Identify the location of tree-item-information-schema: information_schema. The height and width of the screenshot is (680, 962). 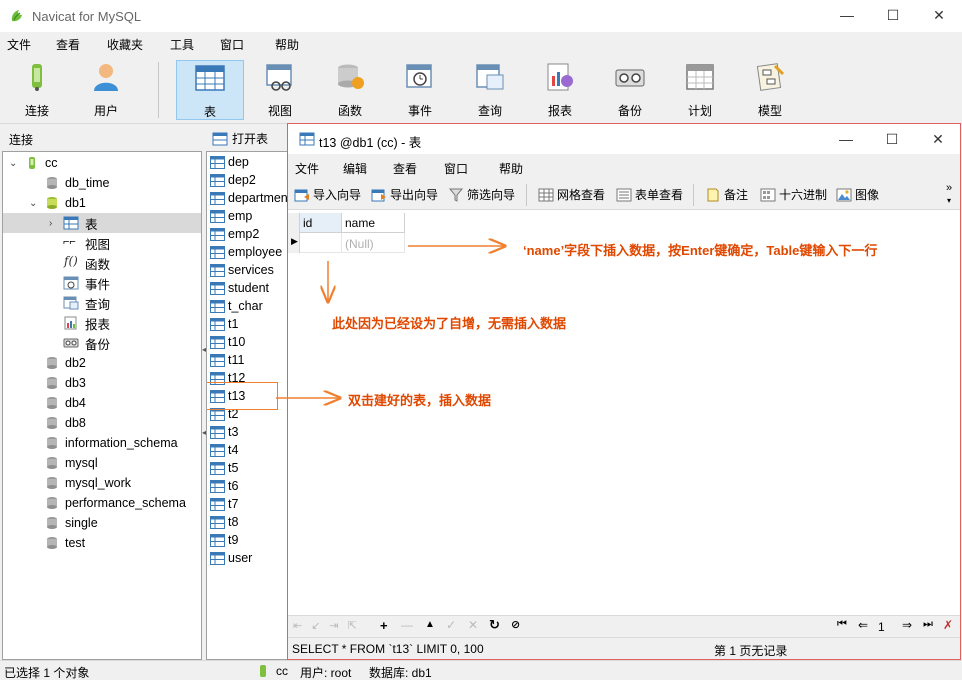
(102, 443).